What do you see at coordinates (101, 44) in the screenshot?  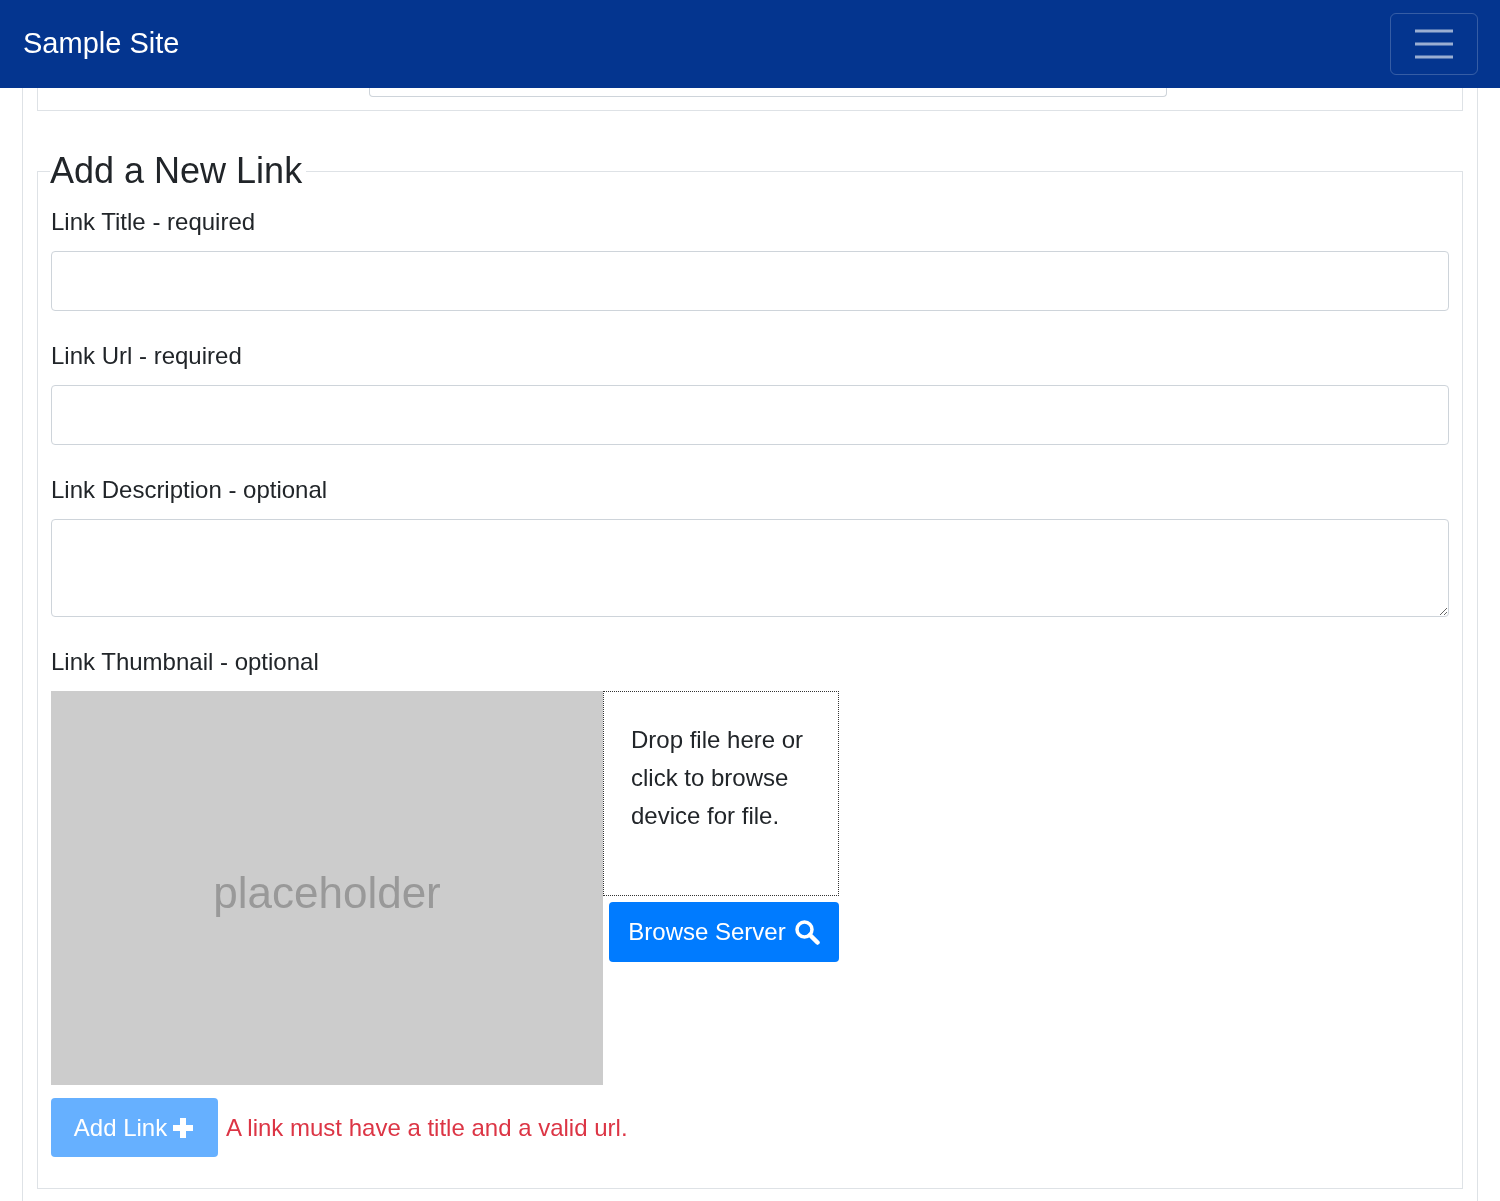 I see `site-brand: Sample Site` at bounding box center [101, 44].